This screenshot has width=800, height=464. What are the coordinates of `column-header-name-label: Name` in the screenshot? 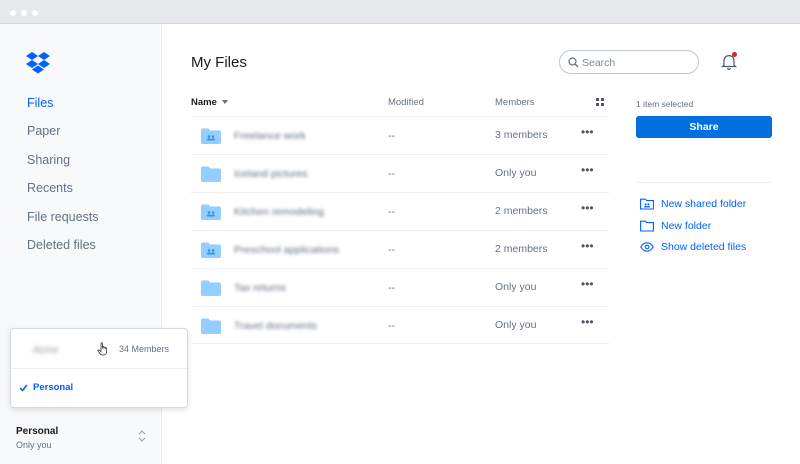 It's located at (204, 102).